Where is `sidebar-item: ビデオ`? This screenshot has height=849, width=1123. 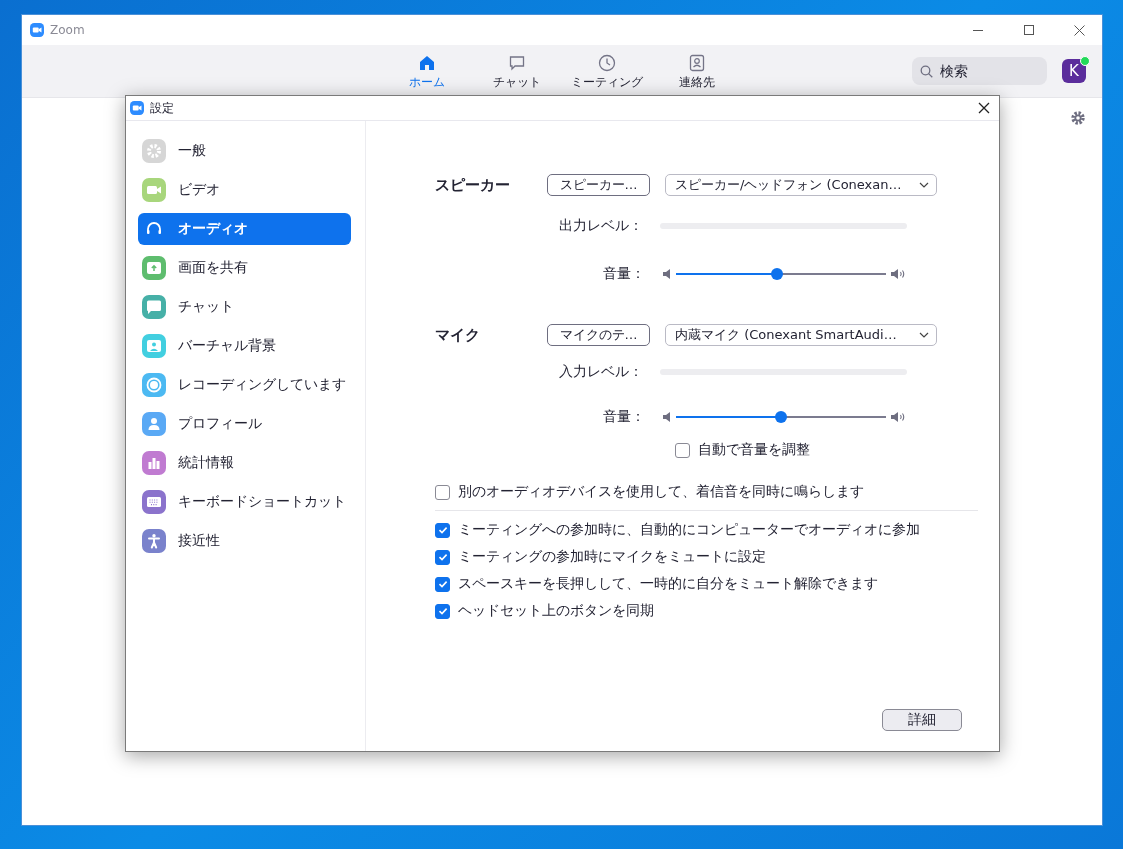
sidebar-item: ビデオ is located at coordinates (244, 190).